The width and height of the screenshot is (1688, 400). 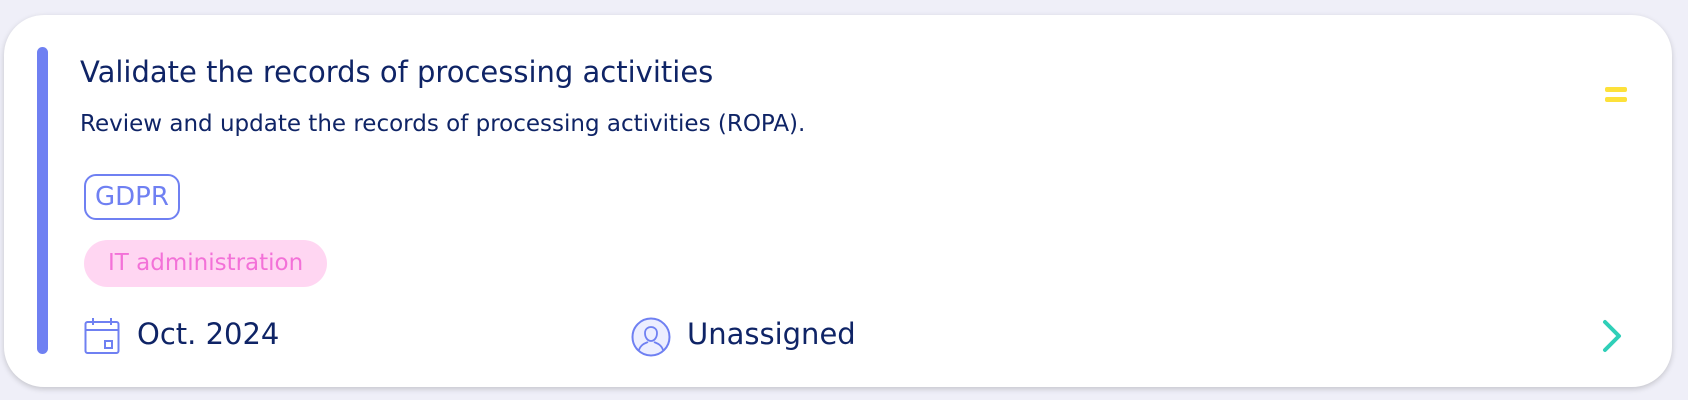 What do you see at coordinates (1612, 336) in the screenshot?
I see `chevron-right-icon` at bounding box center [1612, 336].